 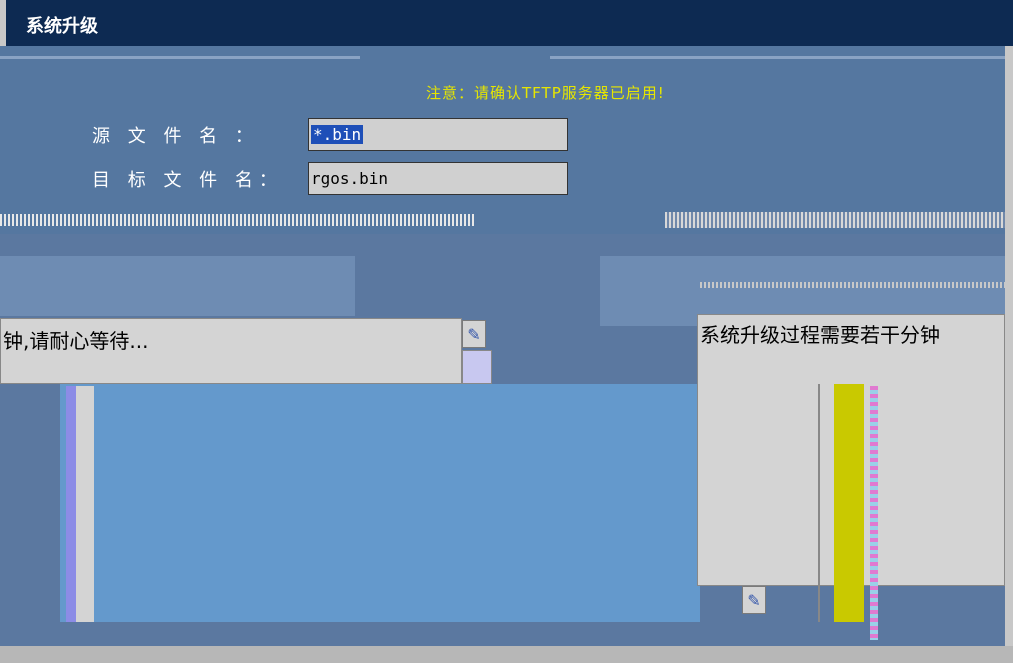 What do you see at coordinates (350, 178) in the screenshot?
I see `target-file-value: rgos.bin` at bounding box center [350, 178].